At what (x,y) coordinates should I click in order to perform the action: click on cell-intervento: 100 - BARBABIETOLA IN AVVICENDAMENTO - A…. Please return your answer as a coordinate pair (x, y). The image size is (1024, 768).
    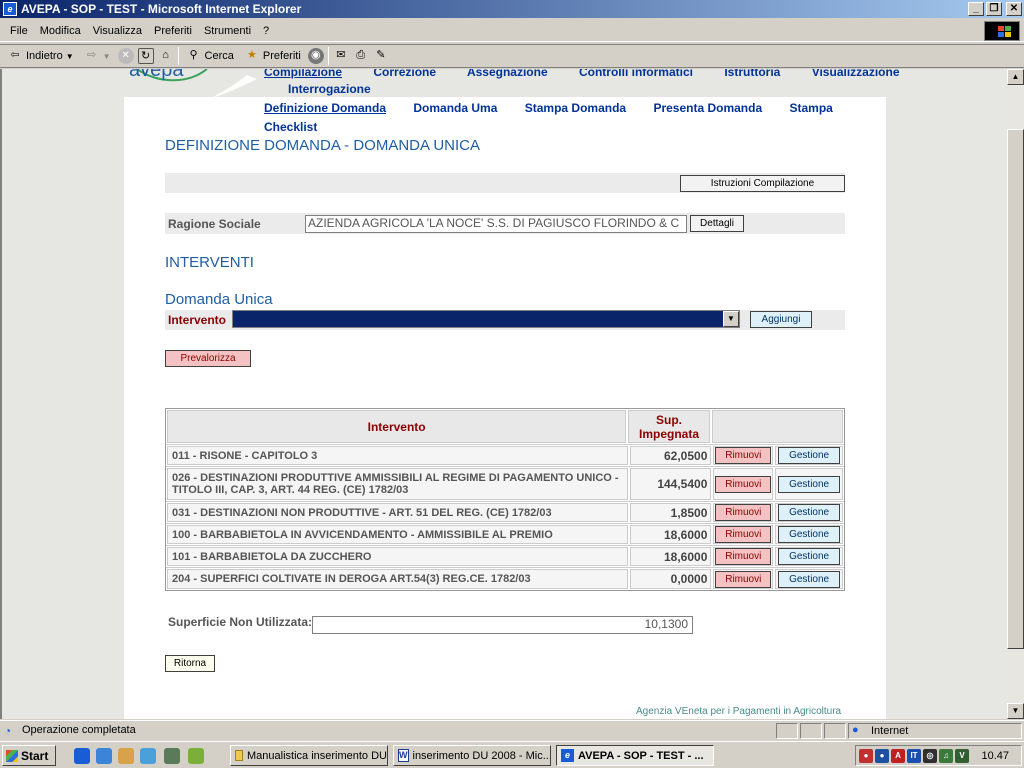
    Looking at the image, I should click on (397, 534).